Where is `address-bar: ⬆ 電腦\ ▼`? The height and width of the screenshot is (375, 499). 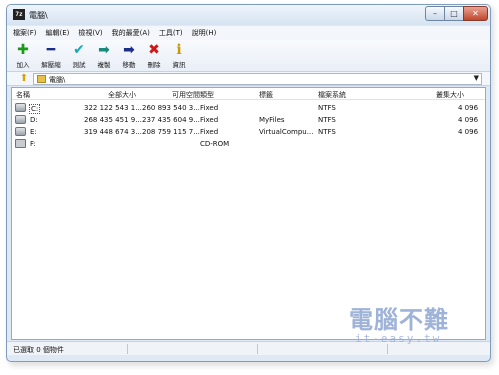 address-bar: ⬆ 電腦\ ▼ is located at coordinates (248, 79).